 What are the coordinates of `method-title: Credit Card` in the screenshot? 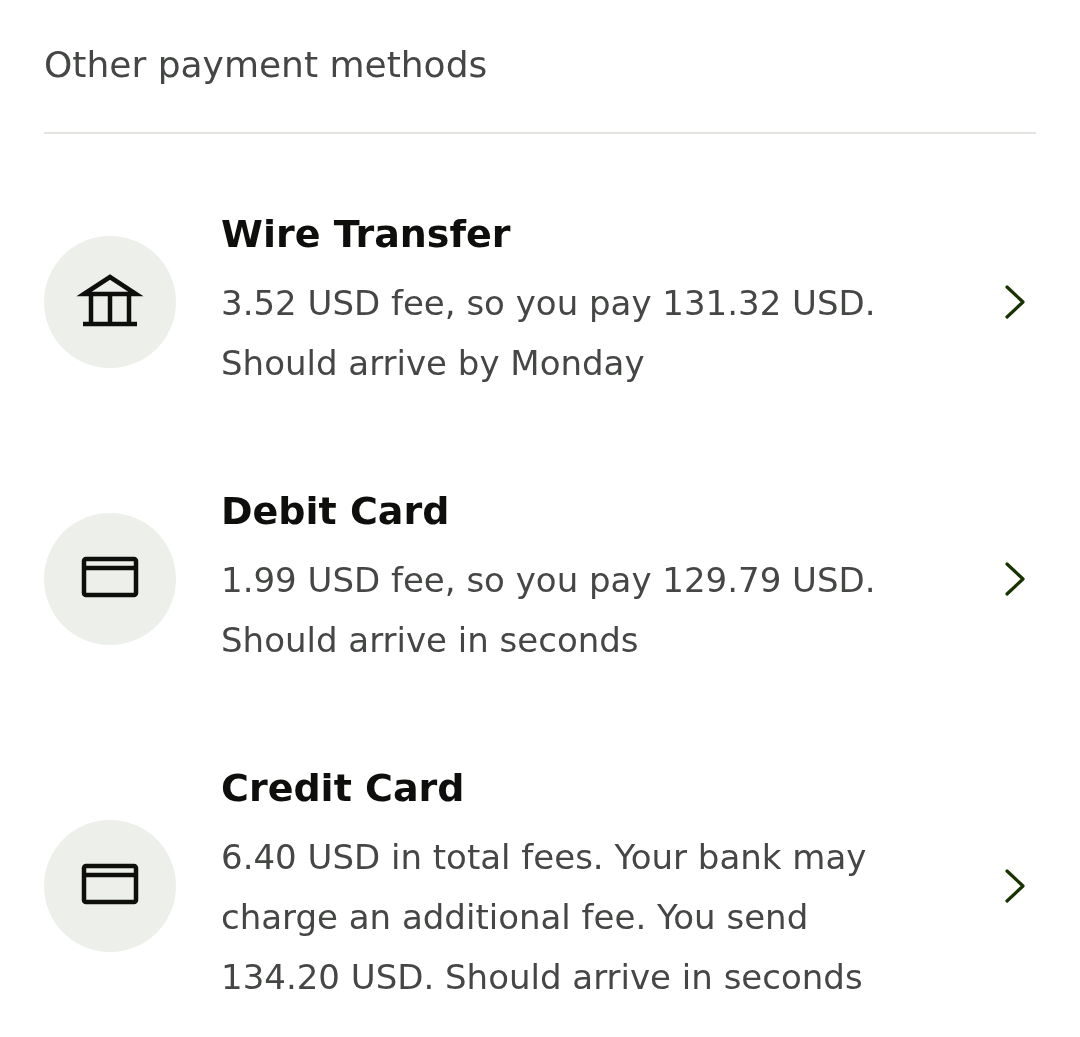 It's located at (343, 788).